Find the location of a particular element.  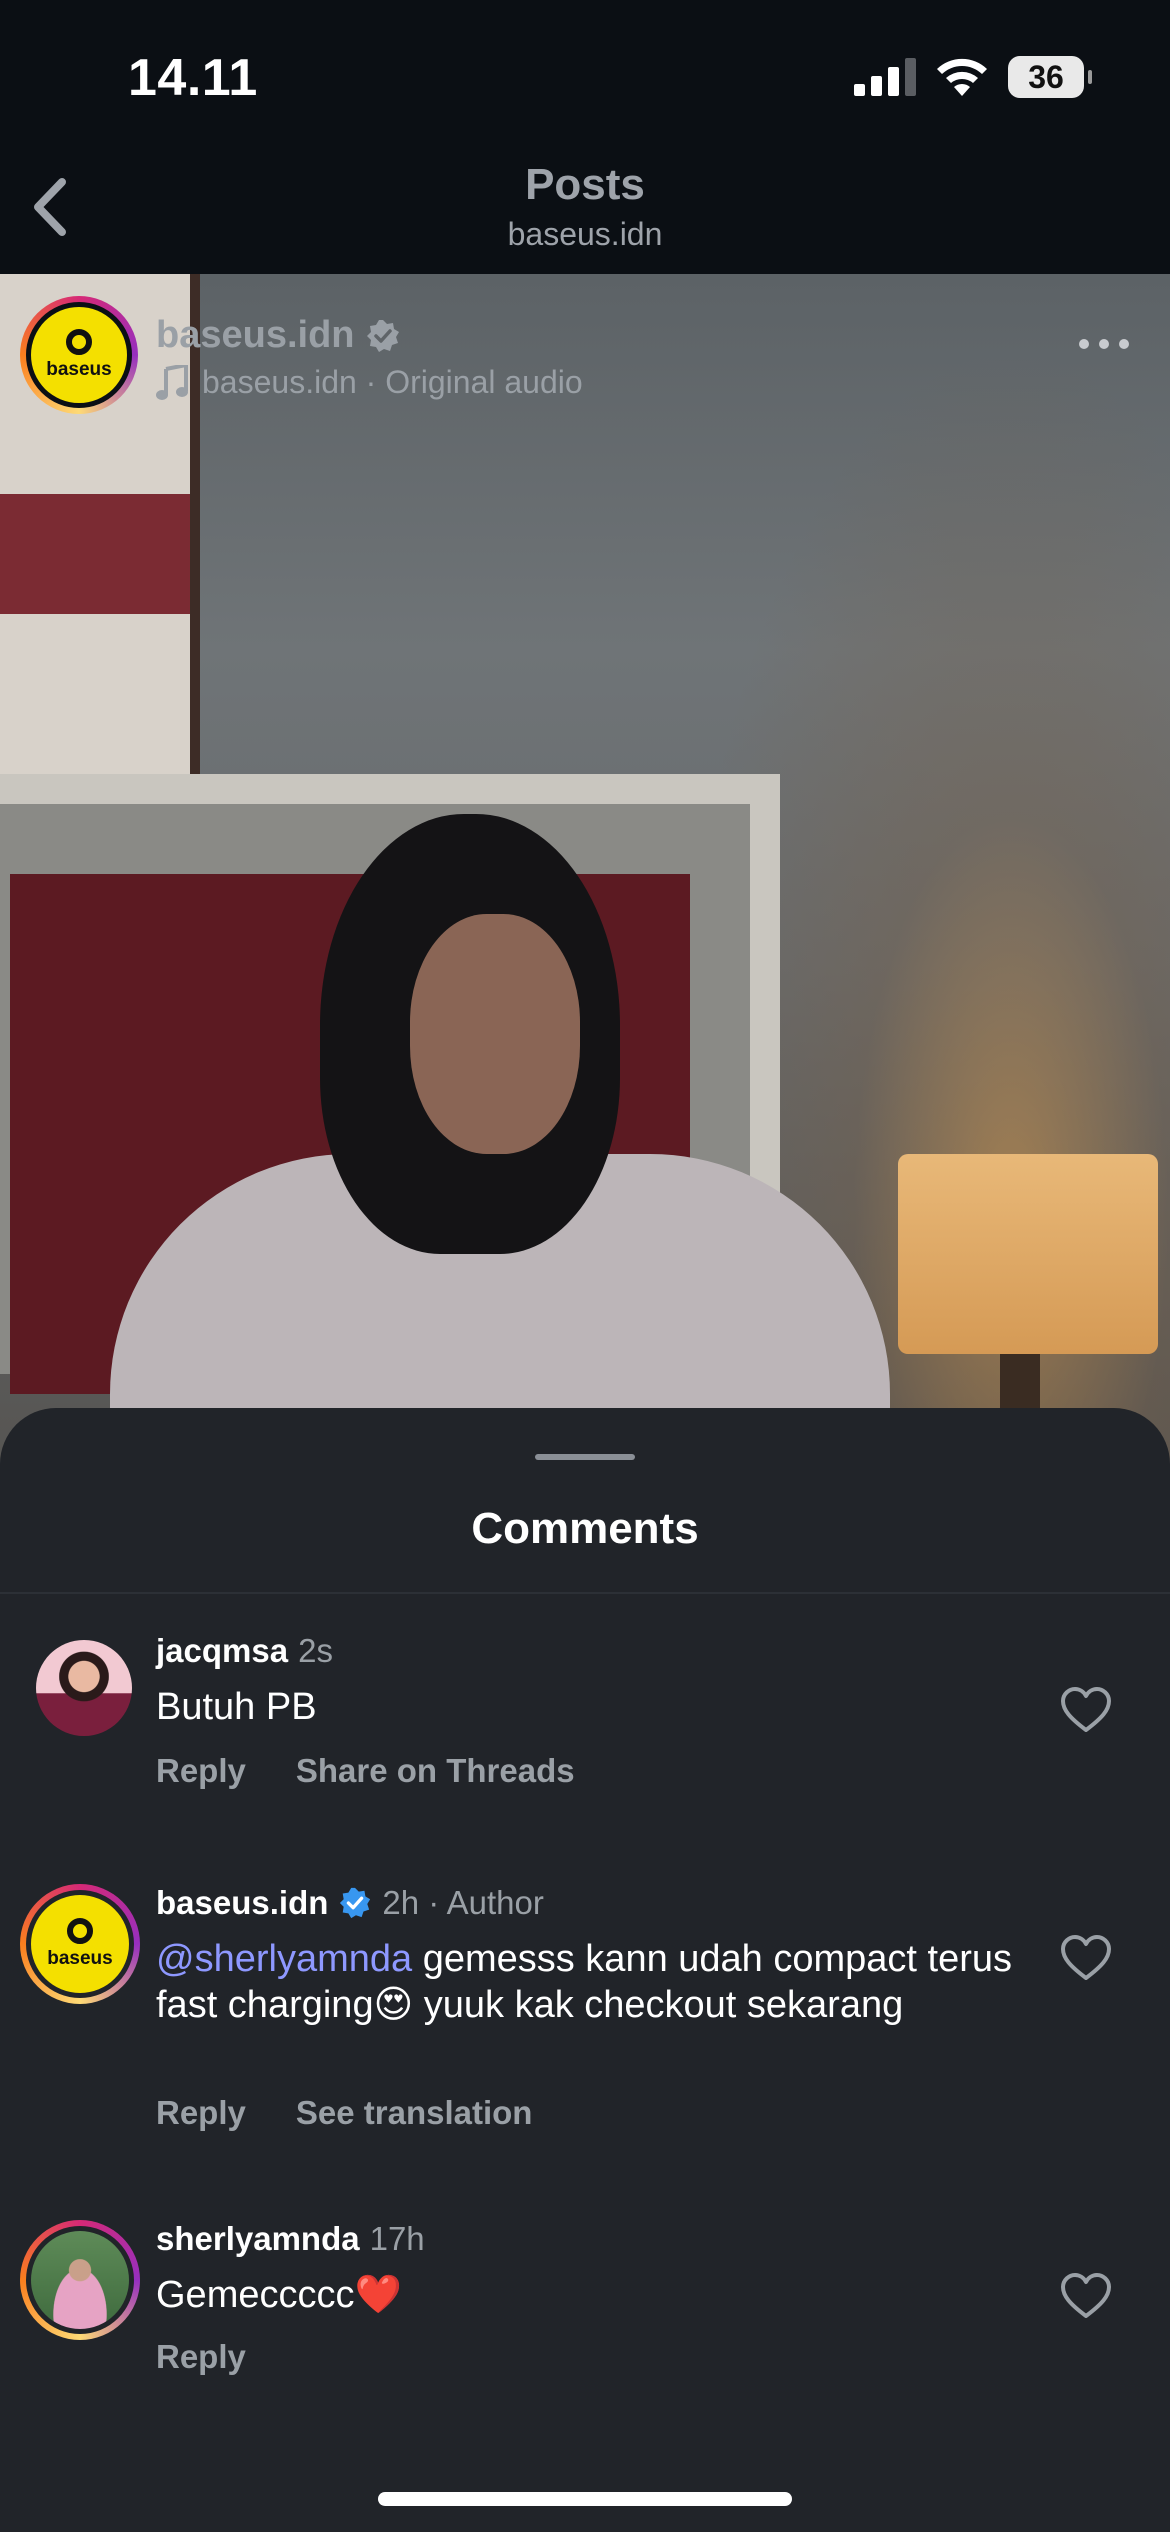

comment-actions: Reply Share on Threads is located at coordinates (365, 1771).